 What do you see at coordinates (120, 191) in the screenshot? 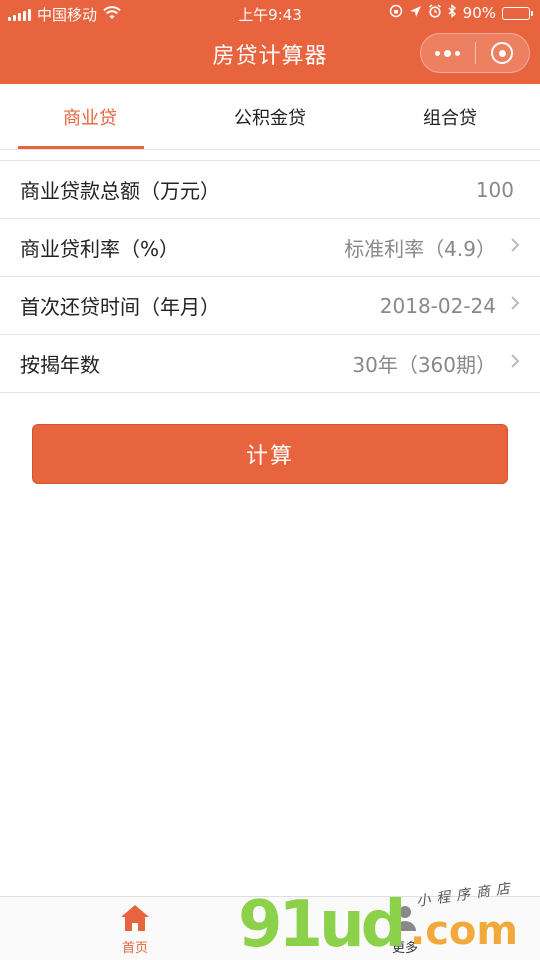
I see `loan-amount-label: 商业贷款总额（万元）` at bounding box center [120, 191].